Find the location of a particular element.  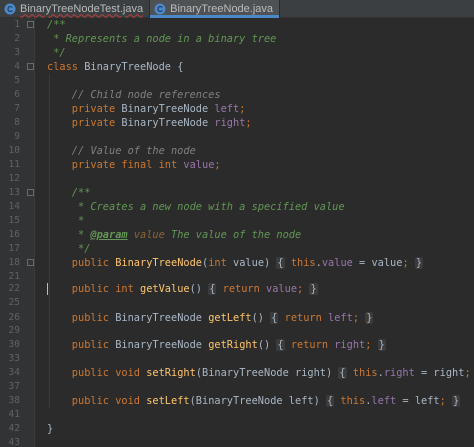

code-line: public int getValue() { return value; } is located at coordinates (182, 289).